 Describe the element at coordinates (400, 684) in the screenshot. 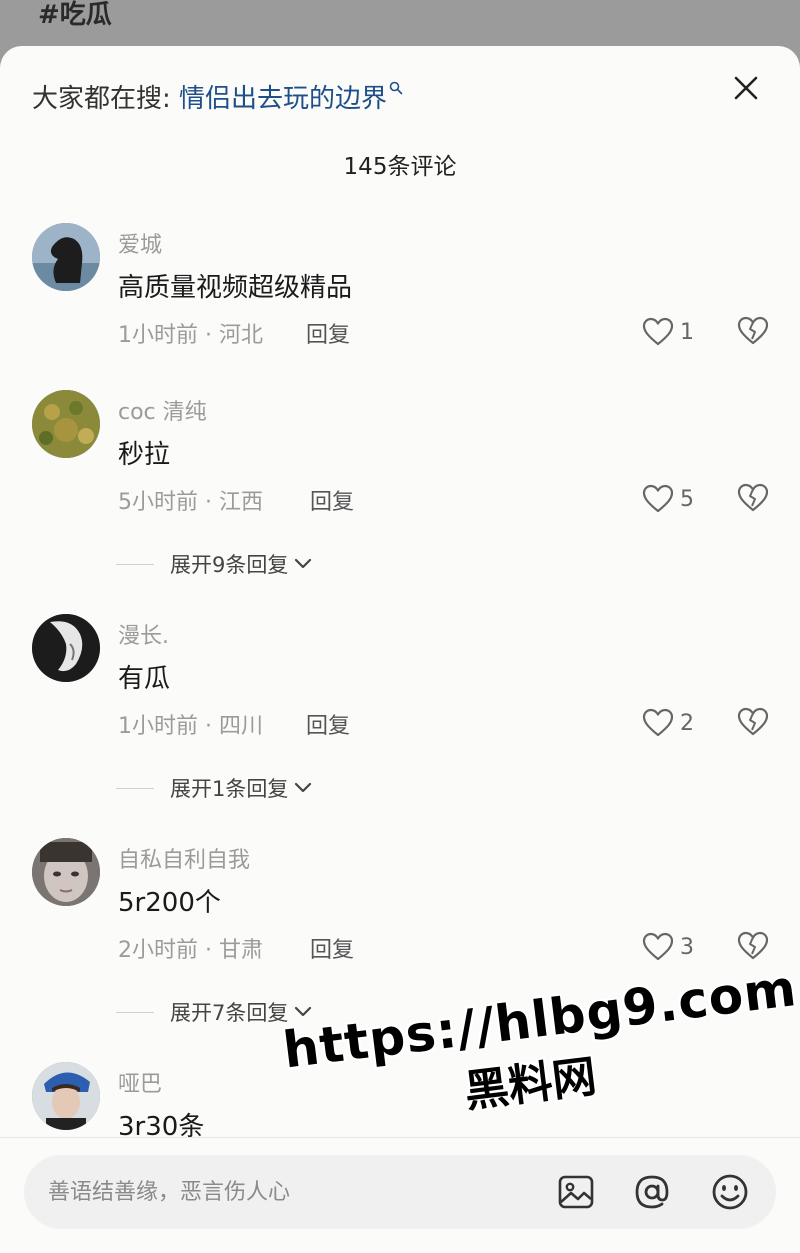

I see `comment-item: 漫长. 有瓜 1小时前 · 四川 回复 2` at that location.